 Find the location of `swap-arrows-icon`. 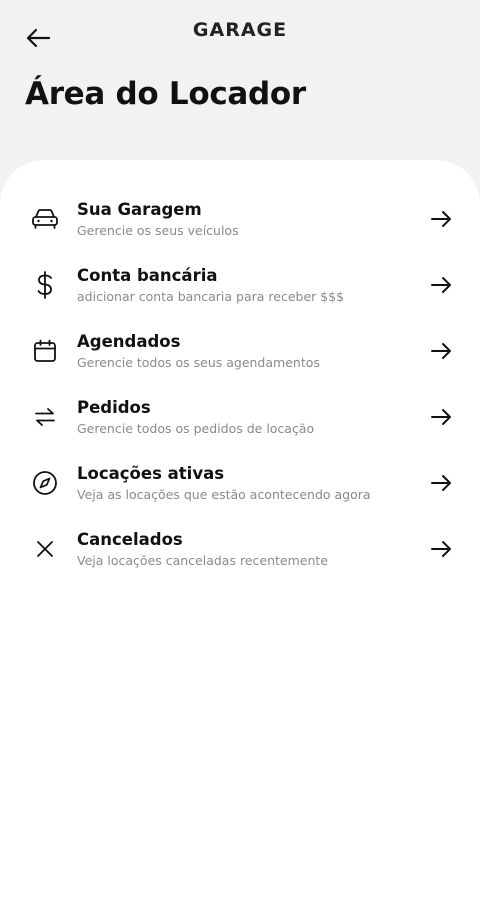

swap-arrows-icon is located at coordinates (45, 417).